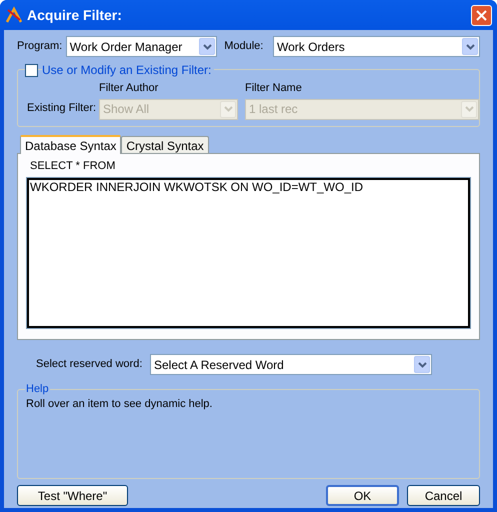 Image resolution: width=497 pixels, height=512 pixels. I want to click on reserved-word-label: Select reserved word:, so click(90, 364).